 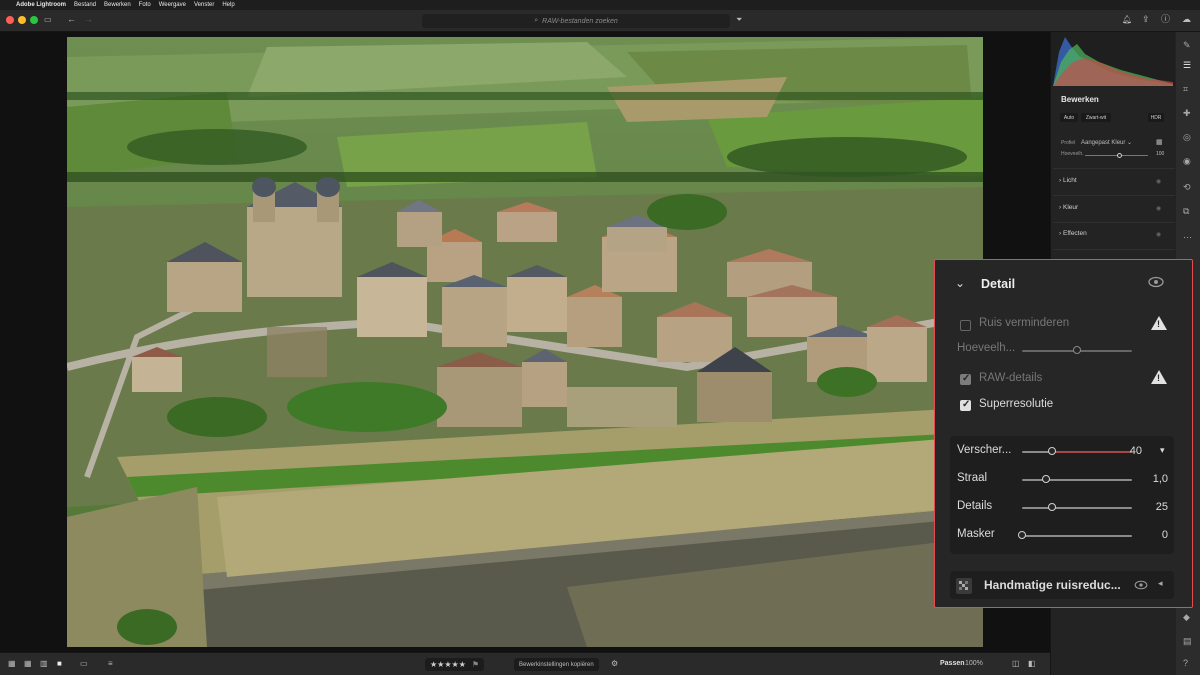 What do you see at coordinates (1068, 143) in the screenshot?
I see `profile-label: Profiel` at bounding box center [1068, 143].